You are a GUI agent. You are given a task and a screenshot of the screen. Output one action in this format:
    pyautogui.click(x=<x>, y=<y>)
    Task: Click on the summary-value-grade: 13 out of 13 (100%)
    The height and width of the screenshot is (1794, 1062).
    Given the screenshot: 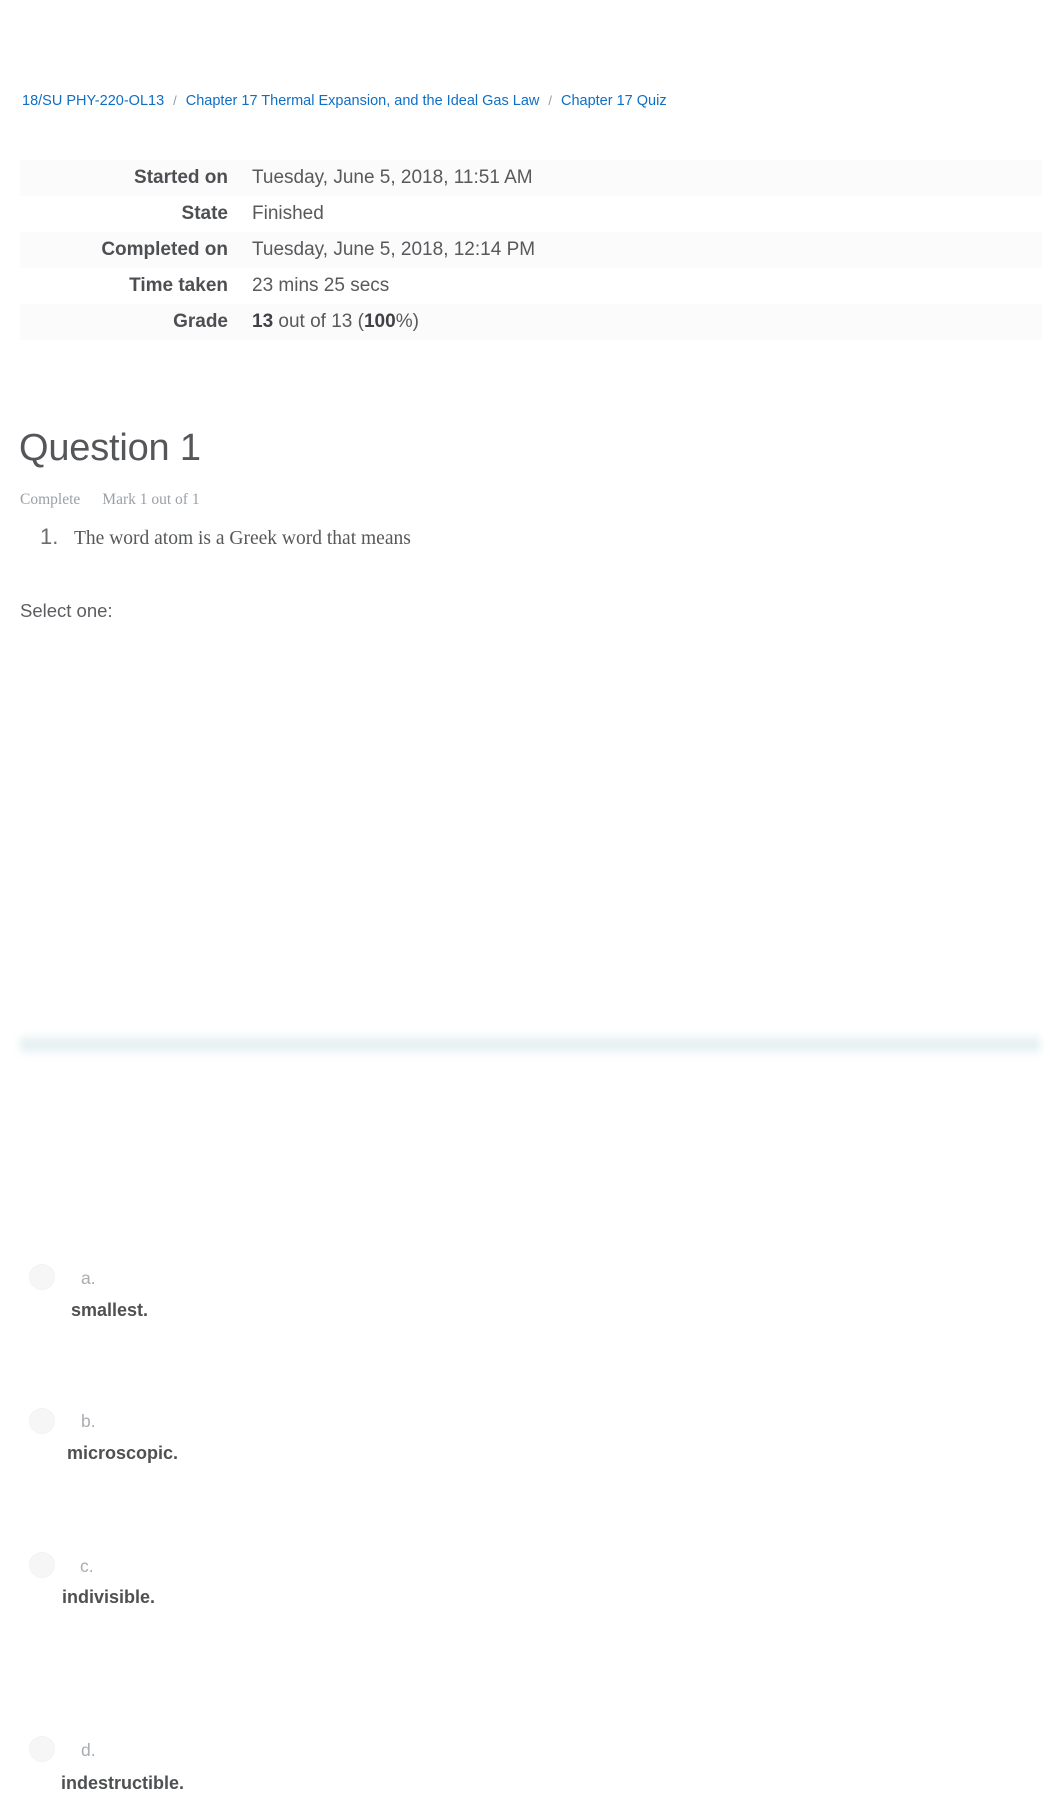 What is the action you would take?
    pyautogui.click(x=640, y=322)
    